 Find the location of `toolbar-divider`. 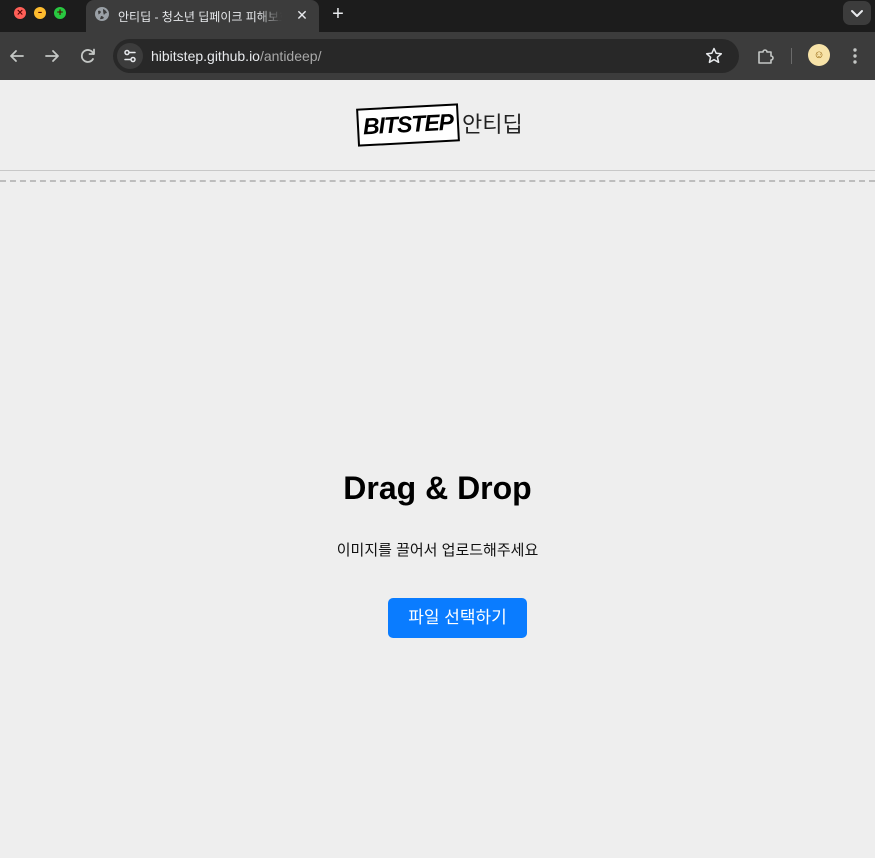

toolbar-divider is located at coordinates (791, 56).